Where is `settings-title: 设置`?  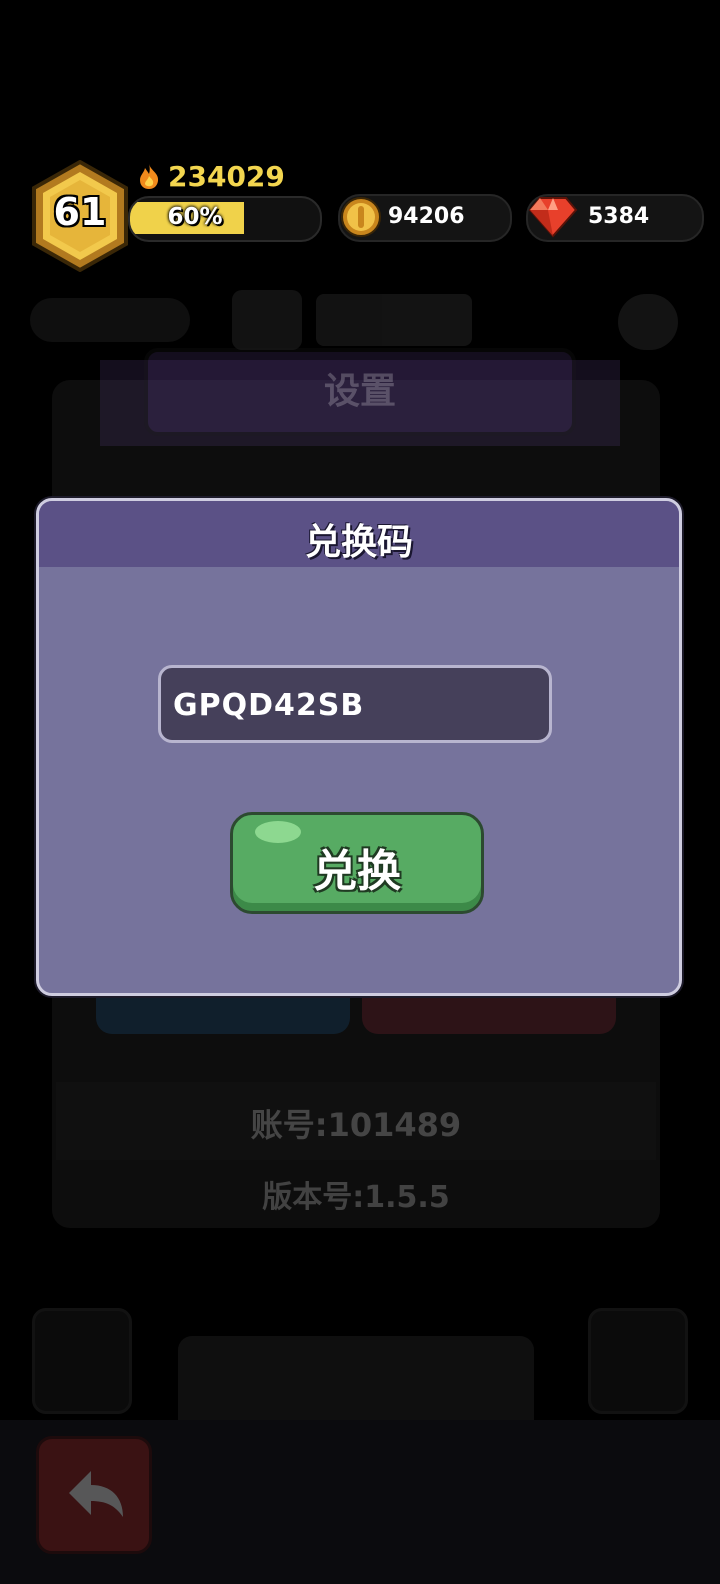
settings-title: 设置 is located at coordinates (359, 391).